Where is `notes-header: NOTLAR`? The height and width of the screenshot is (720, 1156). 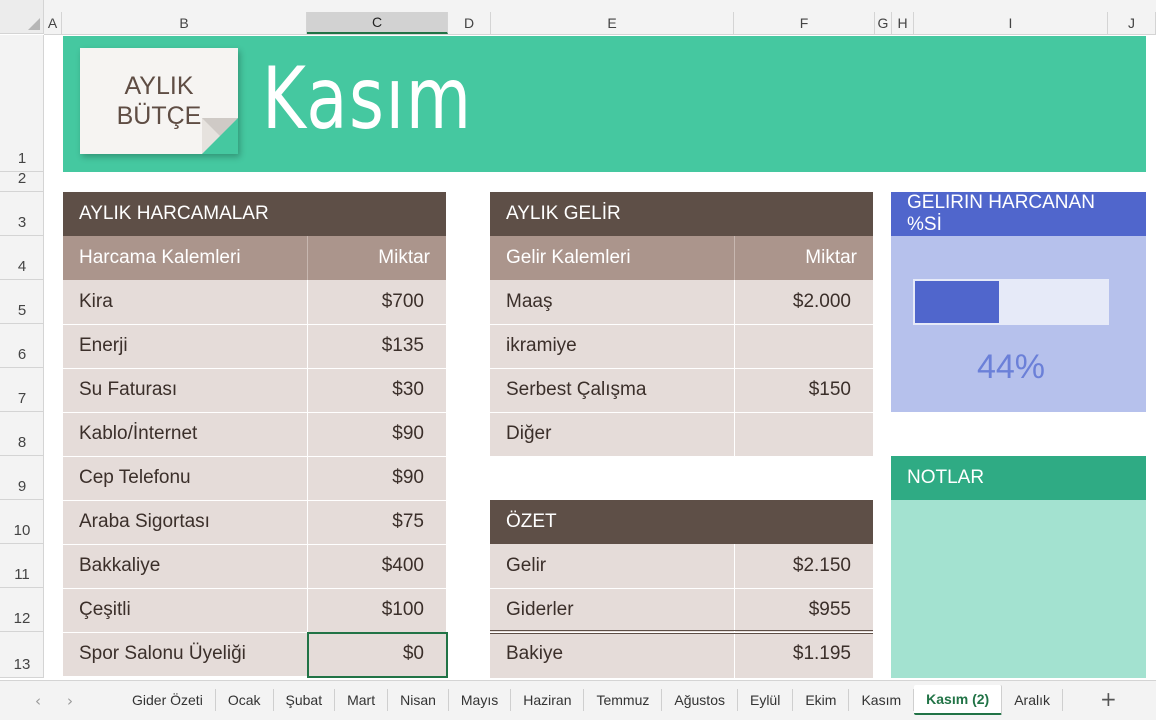 notes-header: NOTLAR is located at coordinates (1018, 478).